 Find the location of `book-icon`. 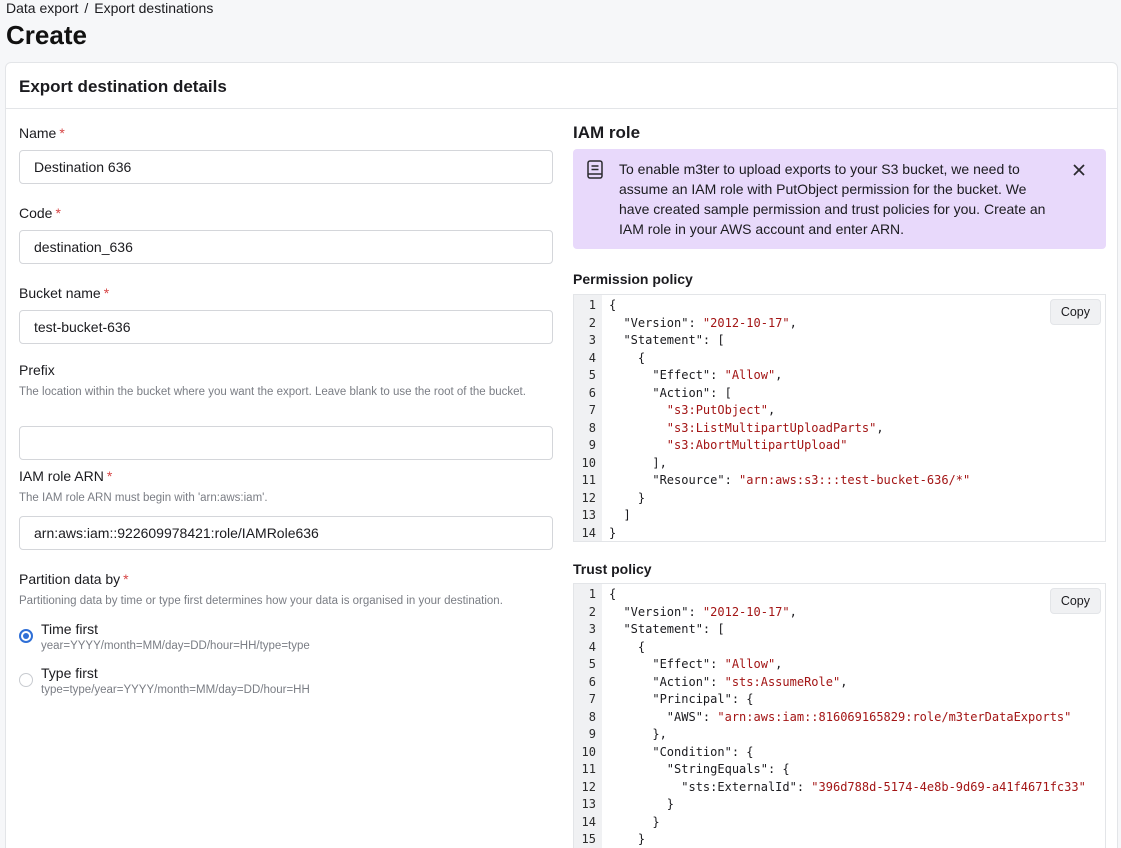

book-icon is located at coordinates (595, 169).